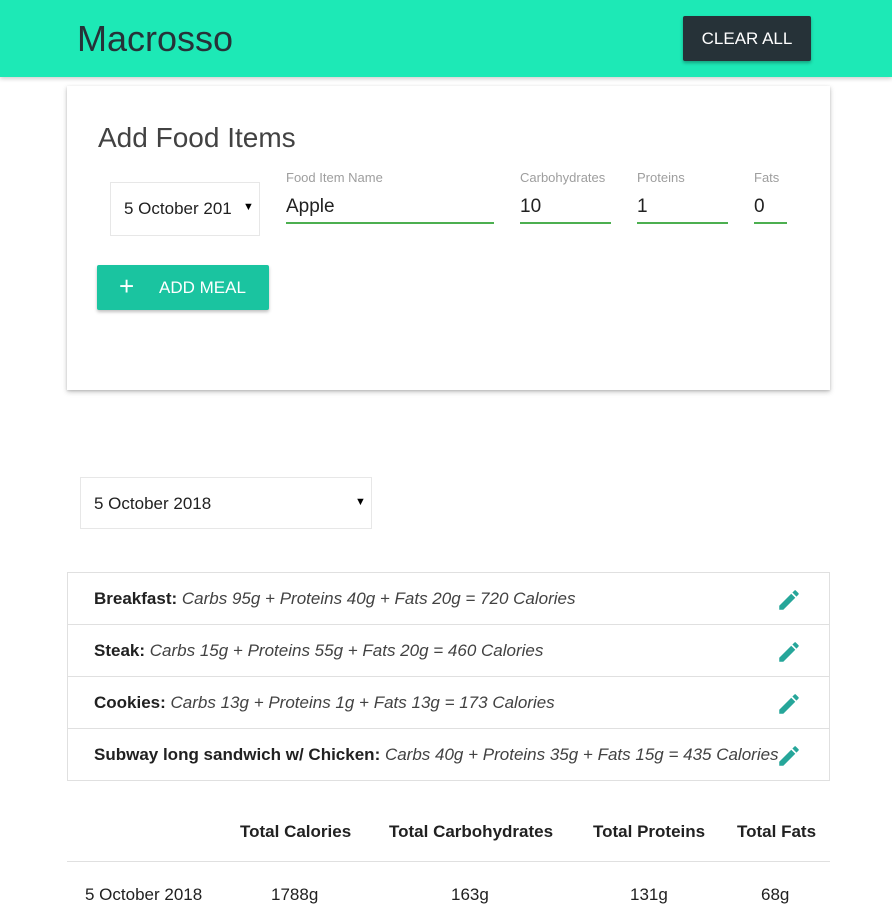 The height and width of the screenshot is (921, 892). I want to click on row-total-carbs: 163g, so click(470, 894).